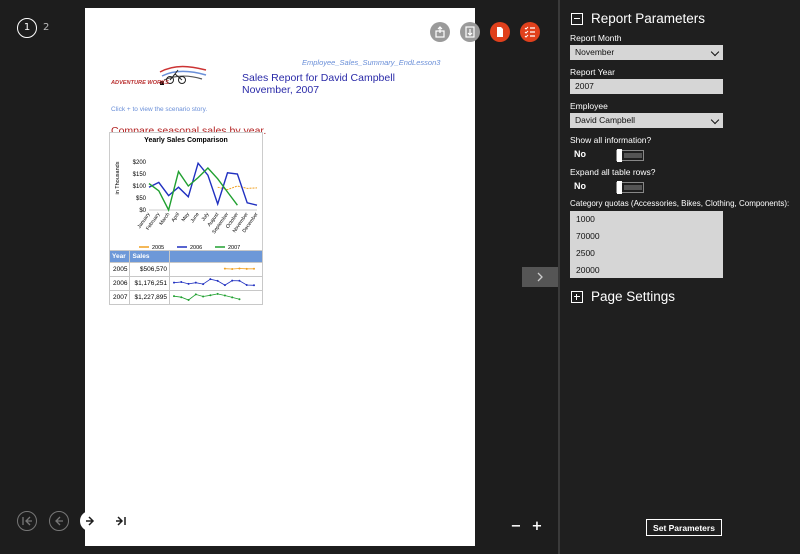  I want to click on show-all-value: No, so click(580, 154).